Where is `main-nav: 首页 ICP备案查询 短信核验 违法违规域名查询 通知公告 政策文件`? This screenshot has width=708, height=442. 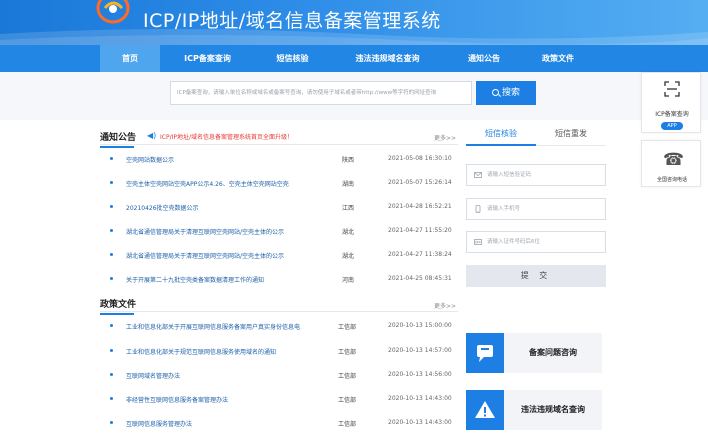 main-nav: 首页 ICP备案查询 短信核验 违法违规域名查询 通知公告 政策文件 is located at coordinates (354, 58).